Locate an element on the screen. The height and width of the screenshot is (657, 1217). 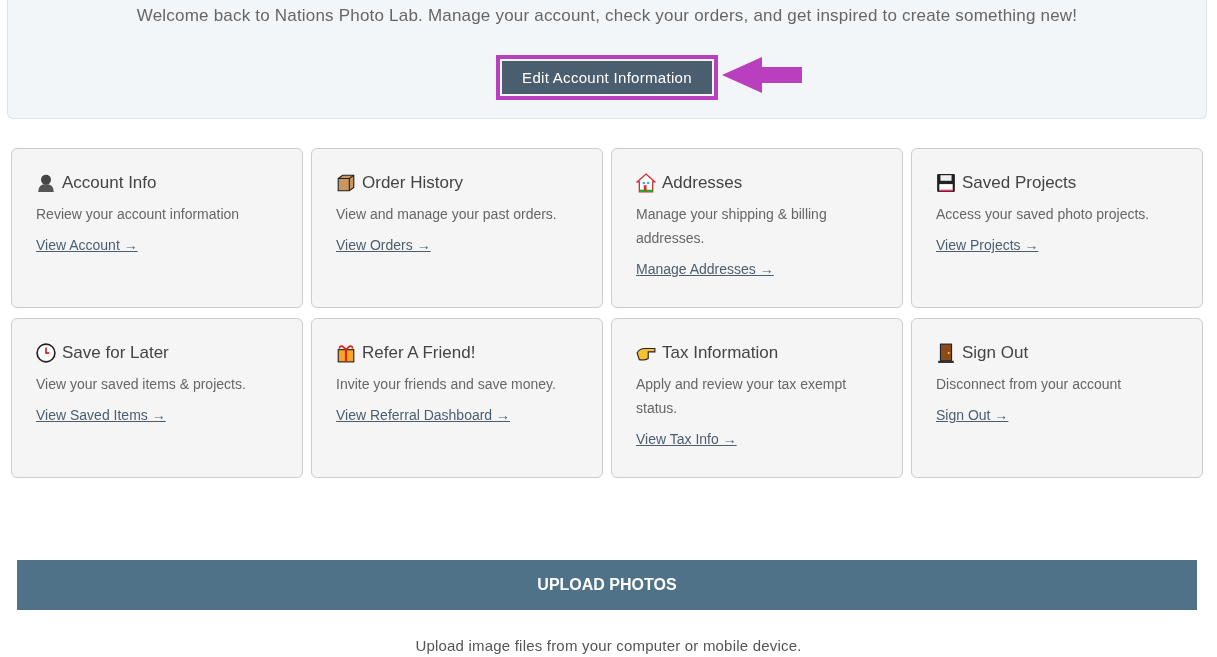
card-link: View Referral Dashboard → is located at coordinates (423, 415).